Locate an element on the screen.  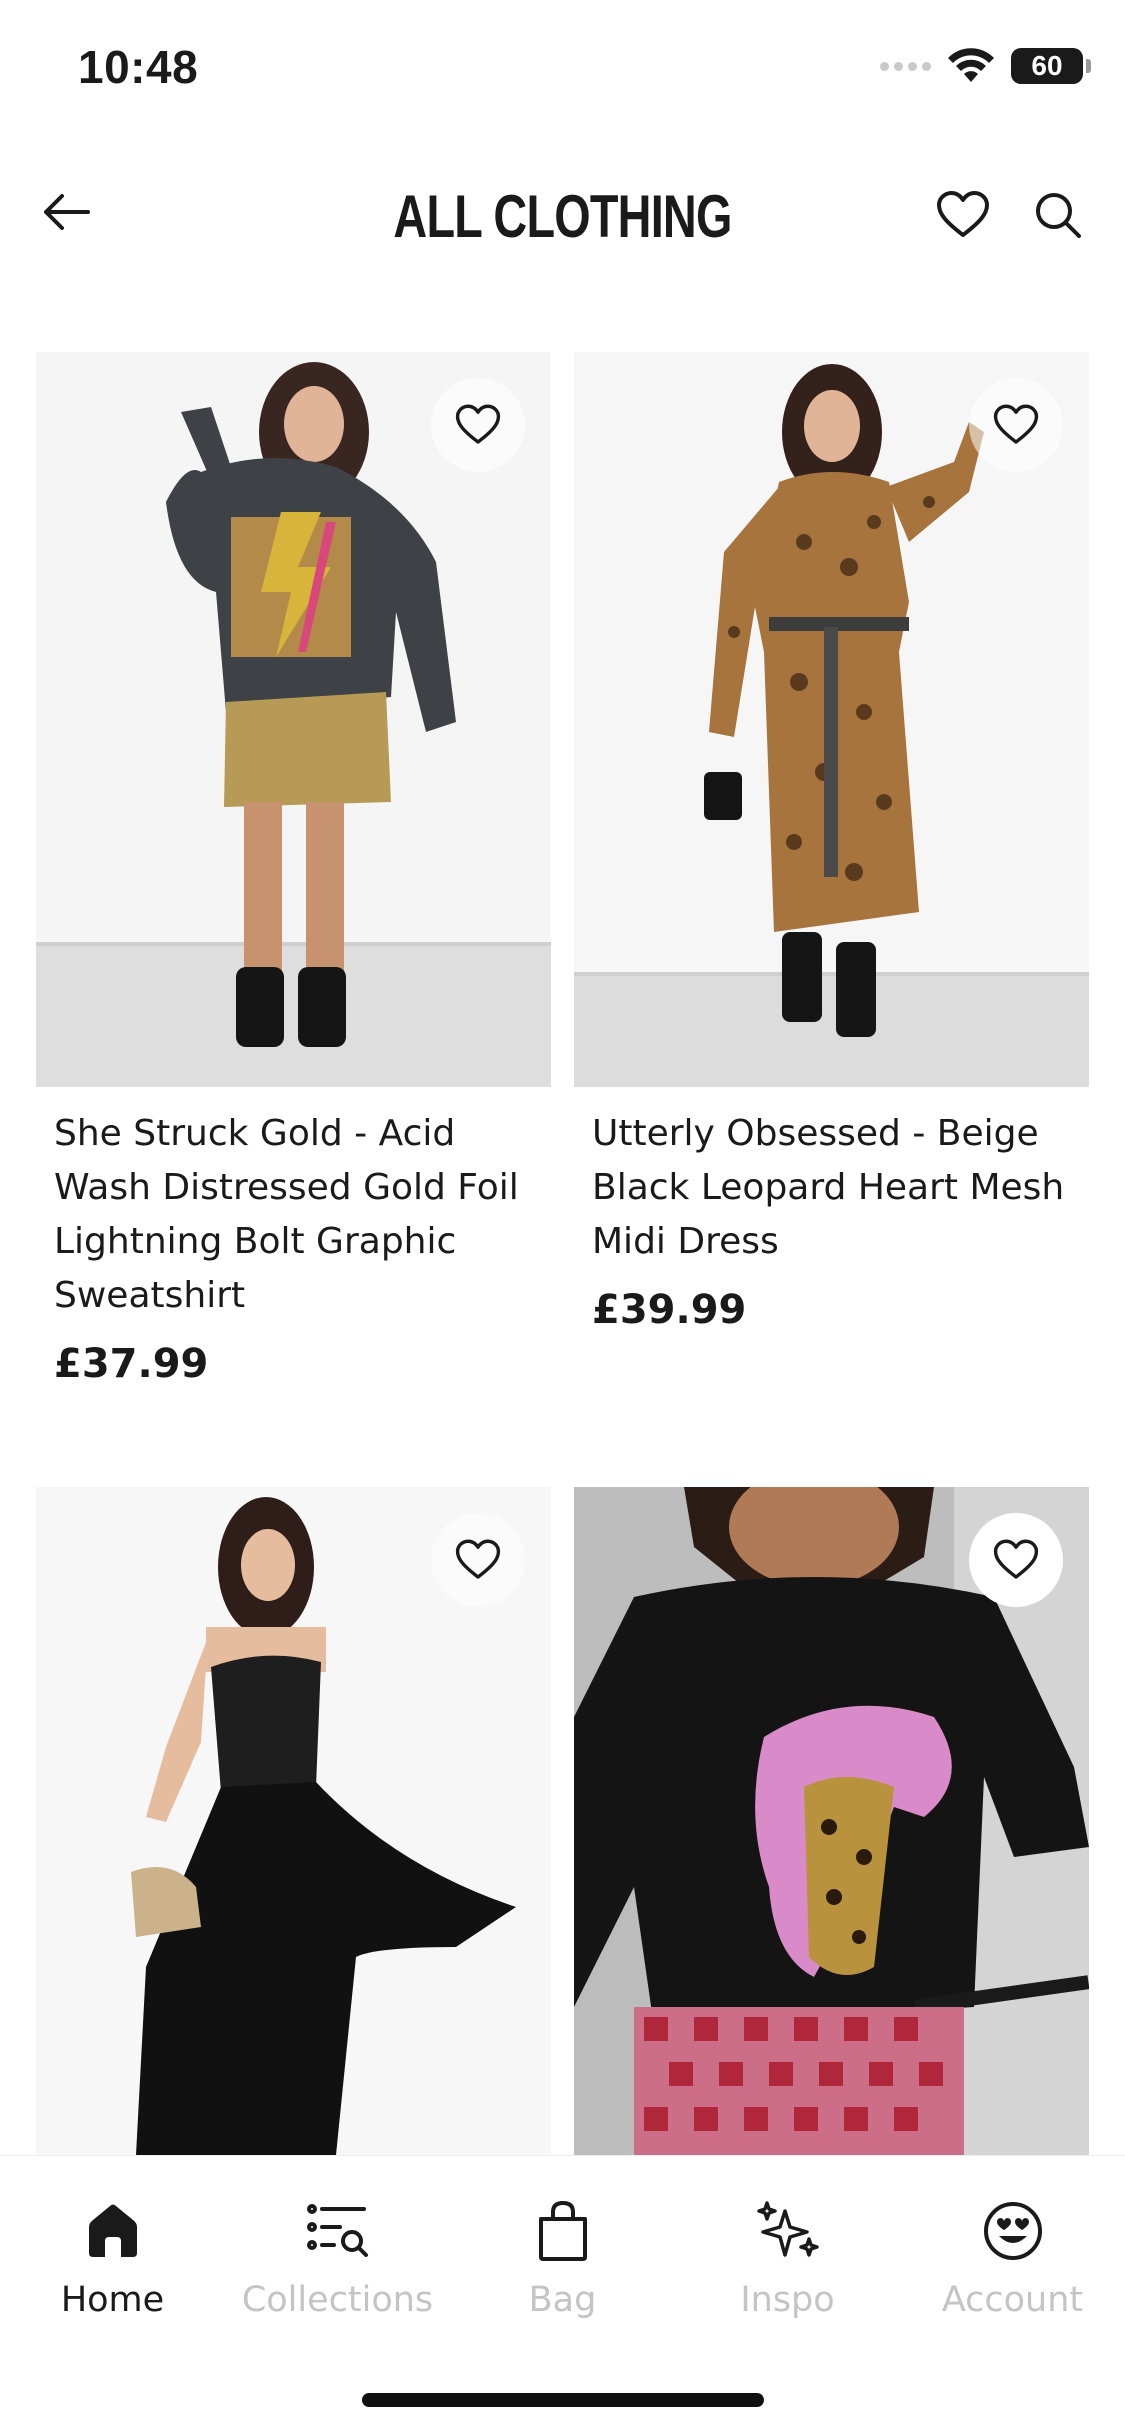
page-title: ALL CLOTHING is located at coordinates (562, 216).